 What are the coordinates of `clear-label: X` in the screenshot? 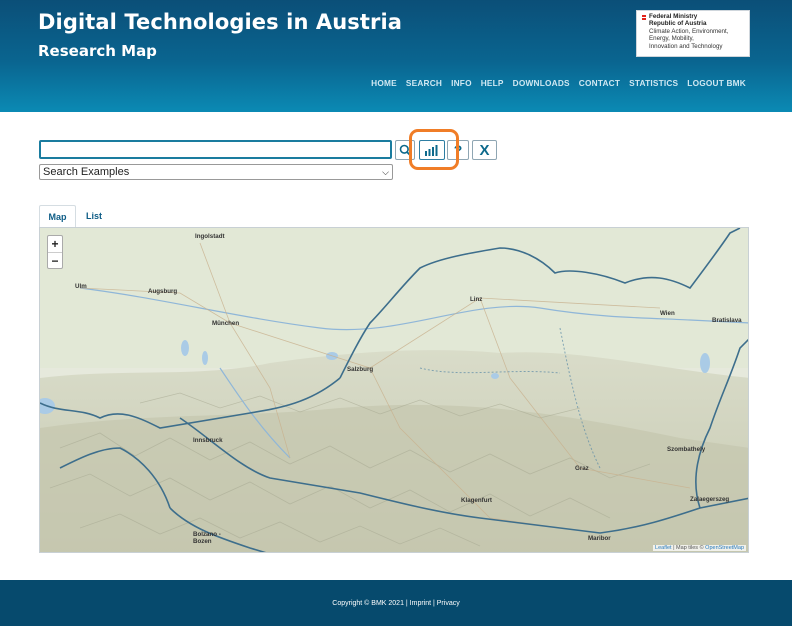 It's located at (484, 150).